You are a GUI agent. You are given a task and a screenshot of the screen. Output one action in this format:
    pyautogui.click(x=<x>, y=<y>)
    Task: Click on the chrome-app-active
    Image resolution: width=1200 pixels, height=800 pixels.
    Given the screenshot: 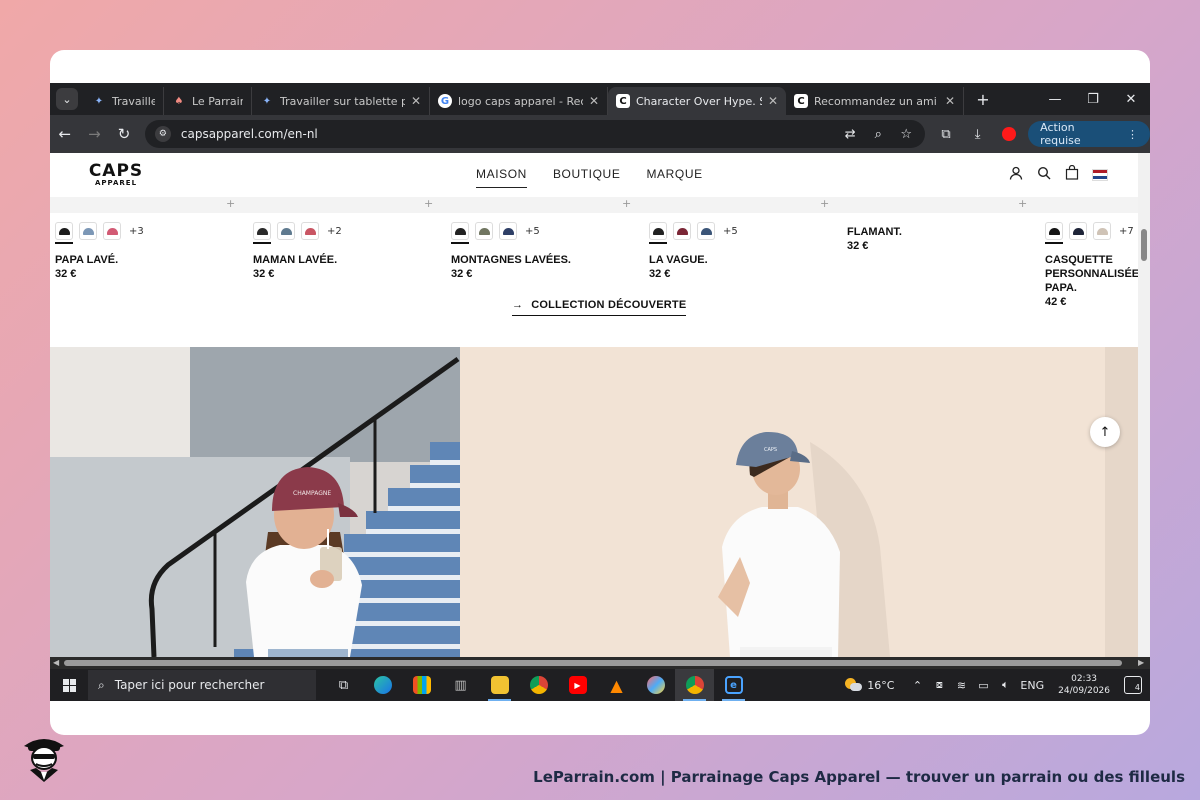 What is the action you would take?
    pyautogui.click(x=694, y=685)
    